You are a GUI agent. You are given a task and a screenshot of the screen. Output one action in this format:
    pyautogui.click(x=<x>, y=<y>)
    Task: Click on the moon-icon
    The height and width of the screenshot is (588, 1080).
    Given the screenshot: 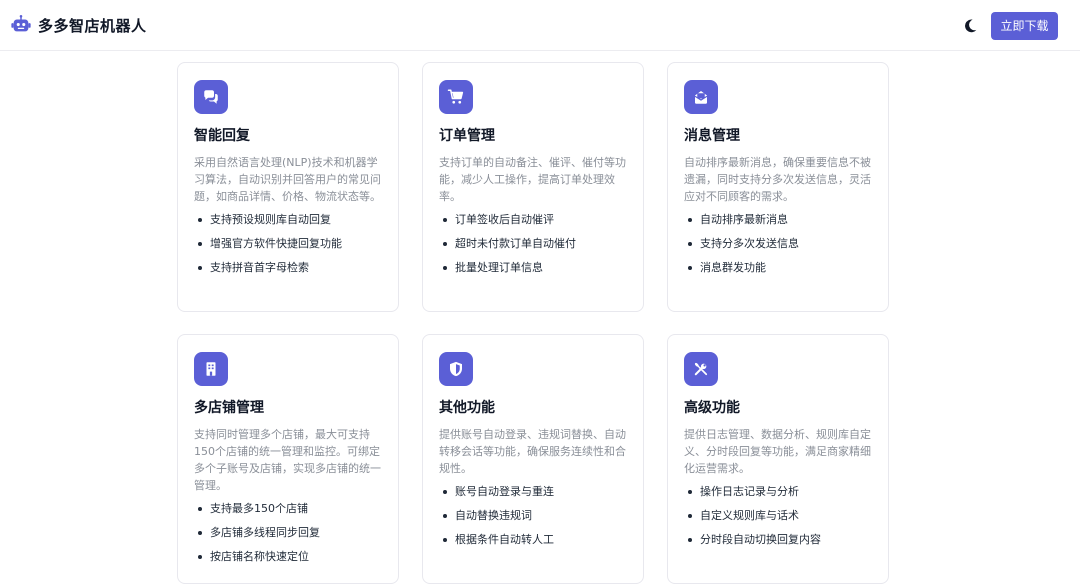 What is the action you would take?
    pyautogui.click(x=971, y=26)
    